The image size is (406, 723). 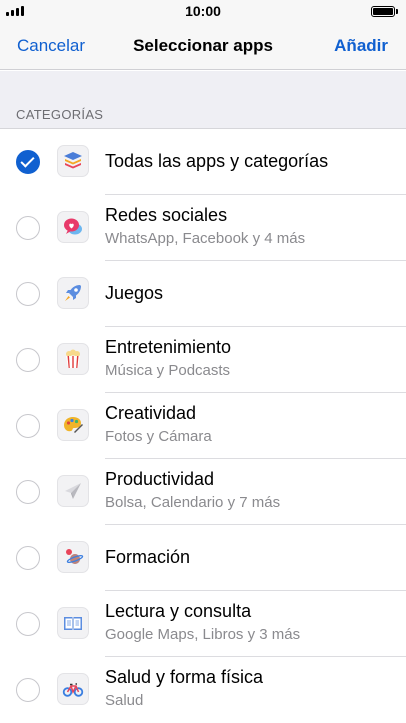 What do you see at coordinates (73, 557) in the screenshot?
I see `planet-icon` at bounding box center [73, 557].